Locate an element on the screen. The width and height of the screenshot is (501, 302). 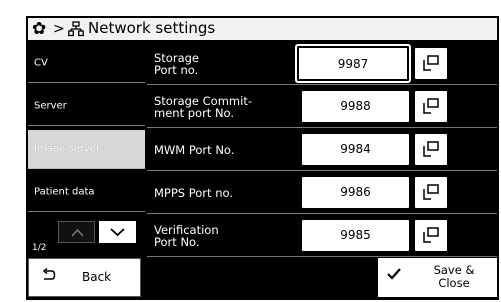
page-up-button is located at coordinates (76, 232).